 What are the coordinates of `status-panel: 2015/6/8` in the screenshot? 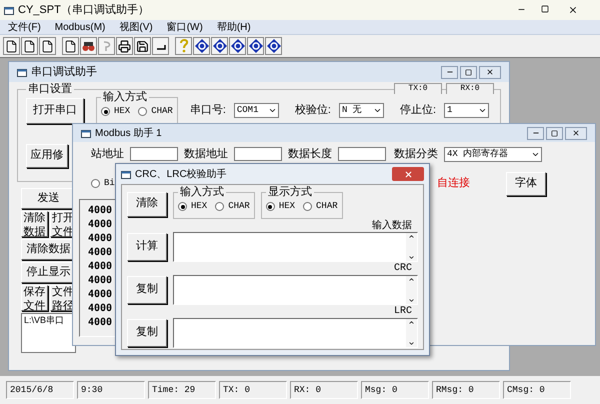 It's located at (40, 390).